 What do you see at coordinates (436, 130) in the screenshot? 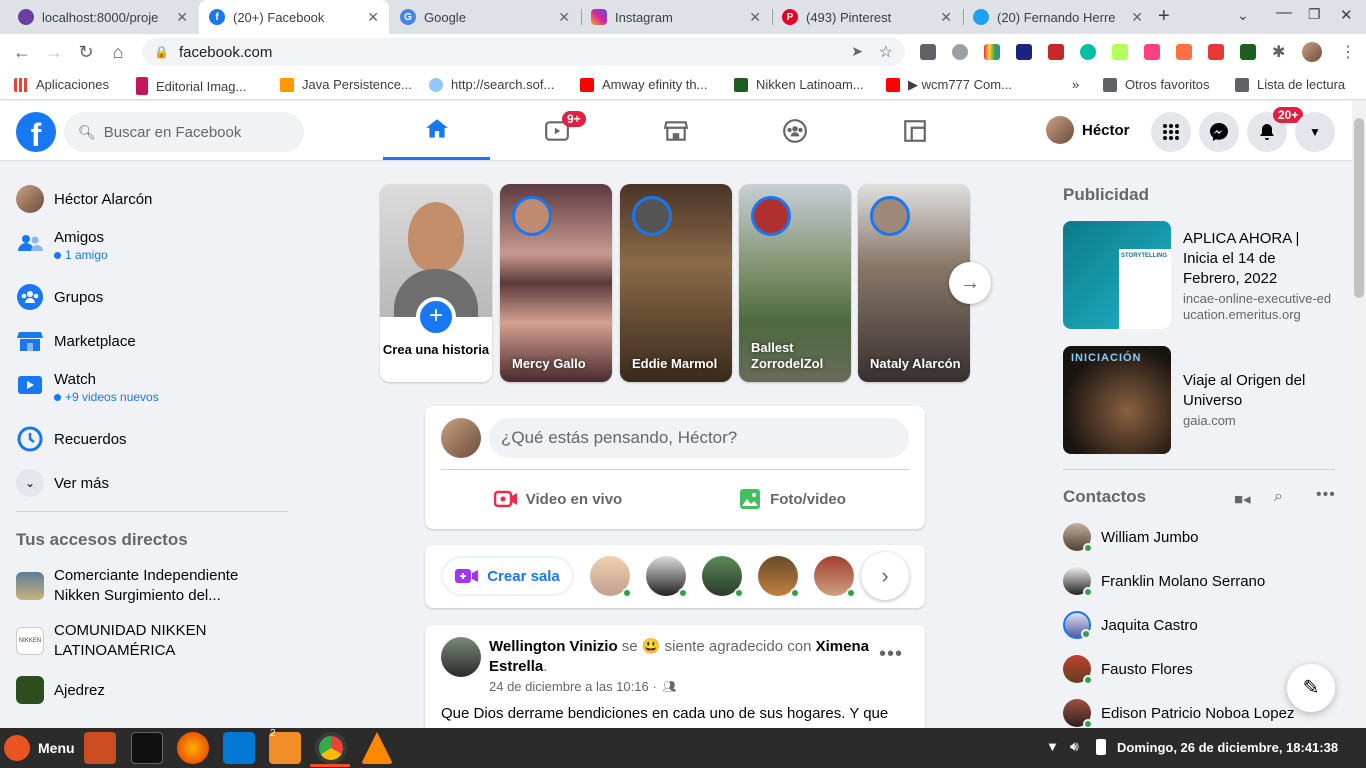
I see `nav-home` at bounding box center [436, 130].